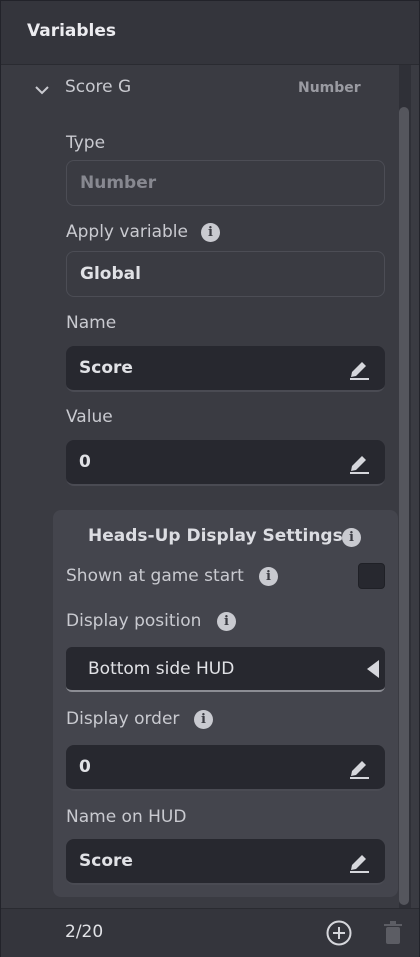  Describe the element at coordinates (110, 274) in the screenshot. I see `apply-variable-value: Global` at that location.